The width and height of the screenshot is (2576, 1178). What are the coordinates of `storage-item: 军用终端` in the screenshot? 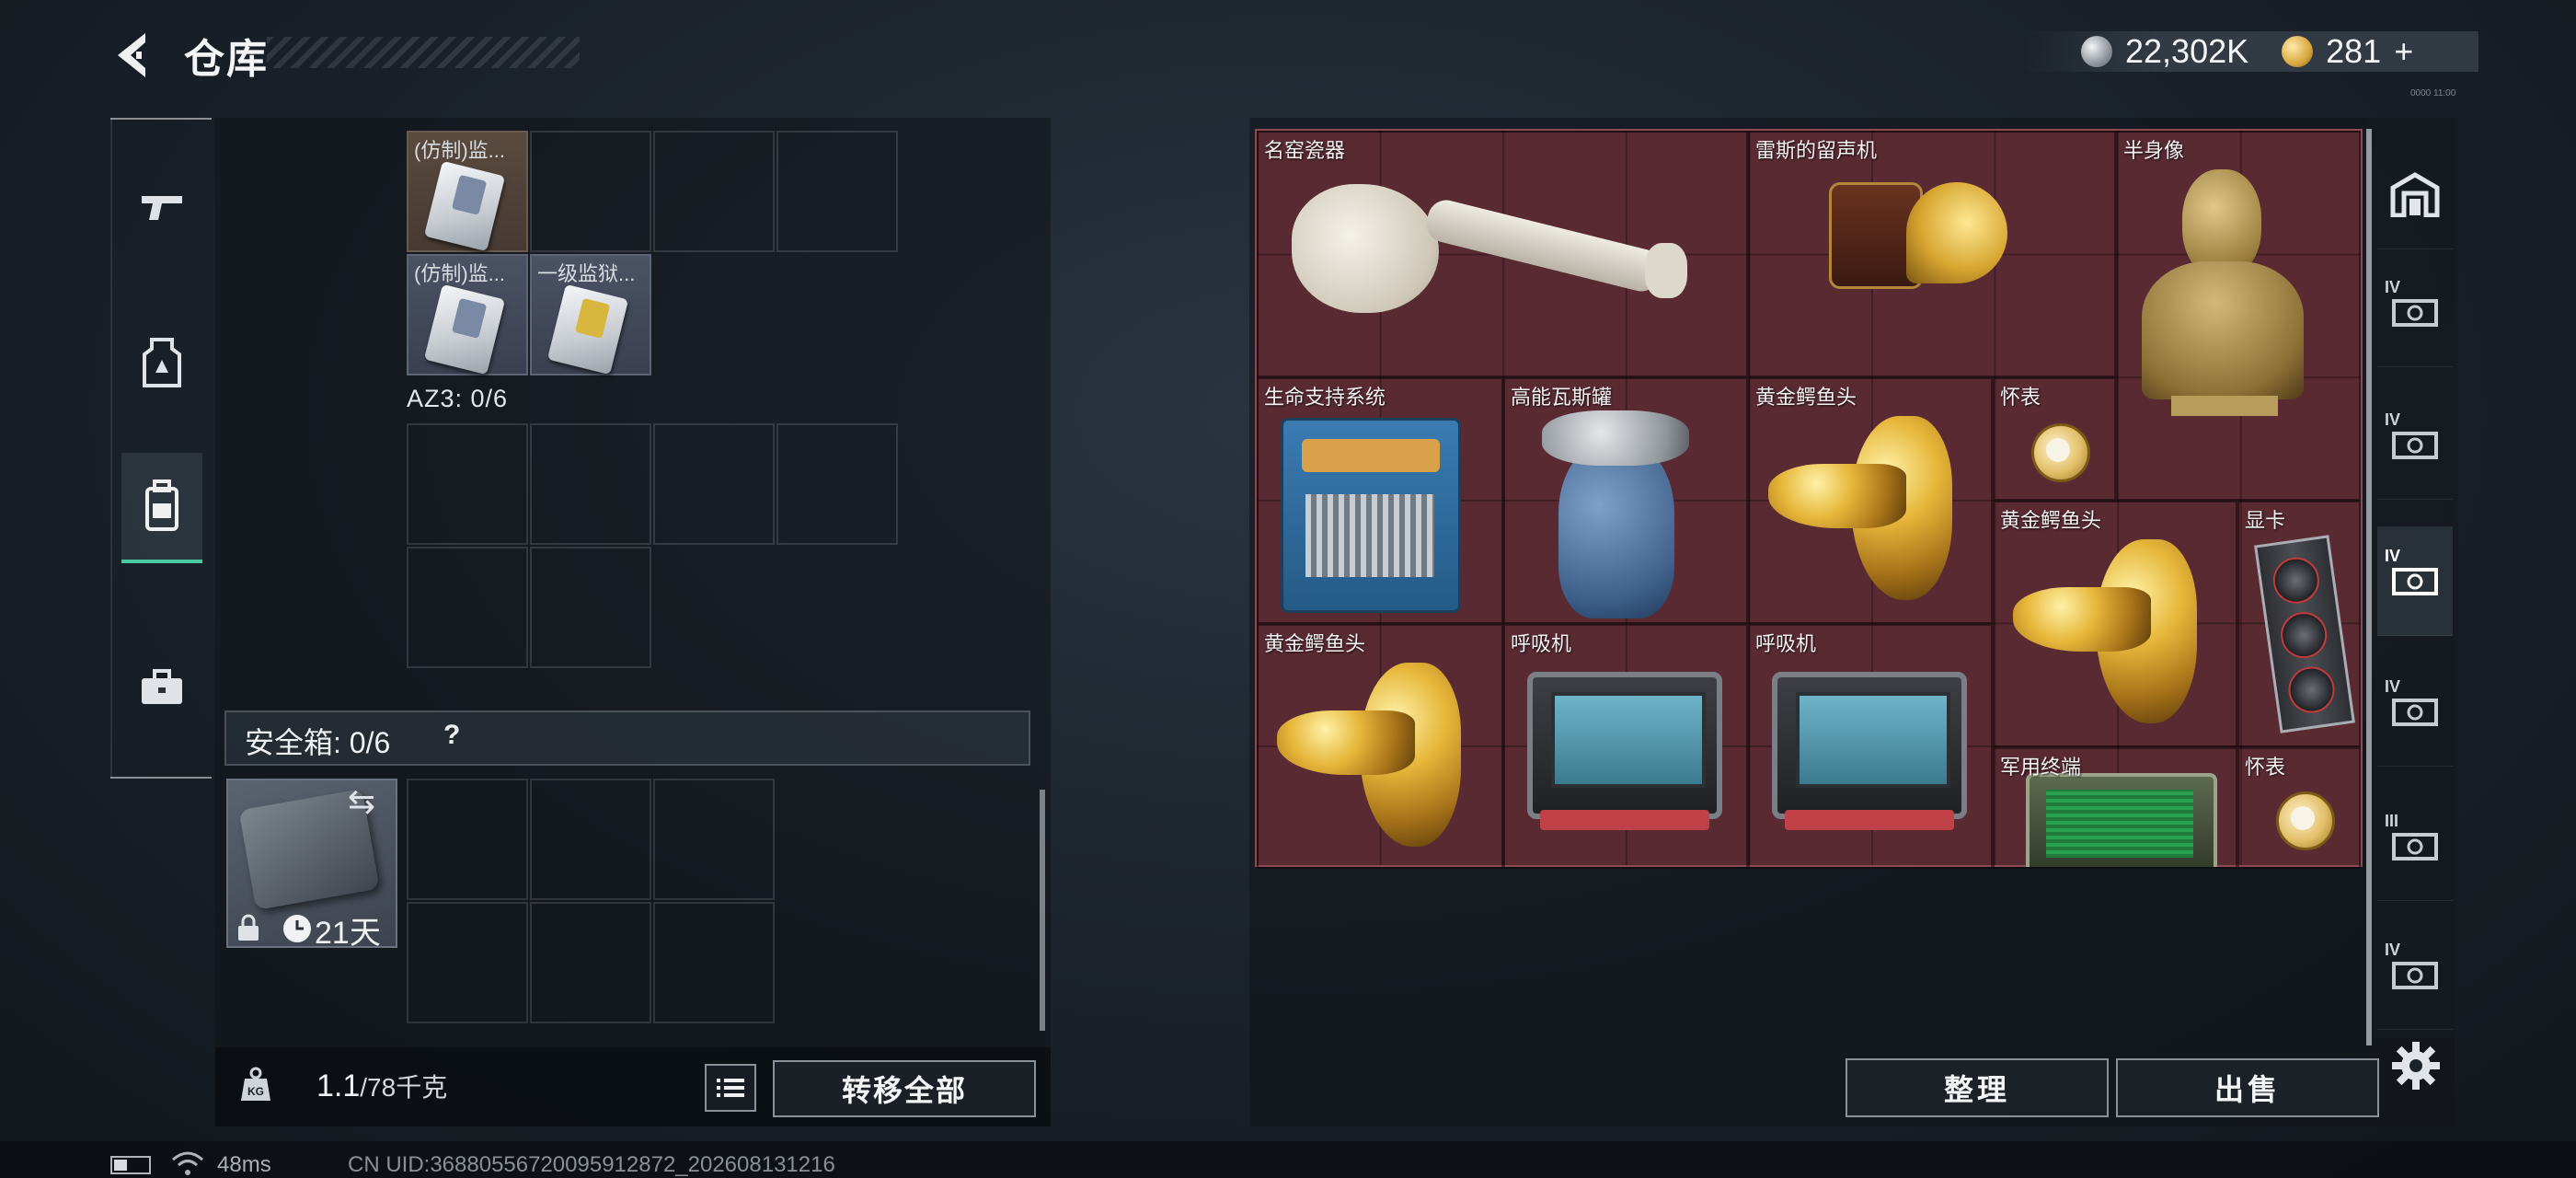 It's located at (2115, 808).